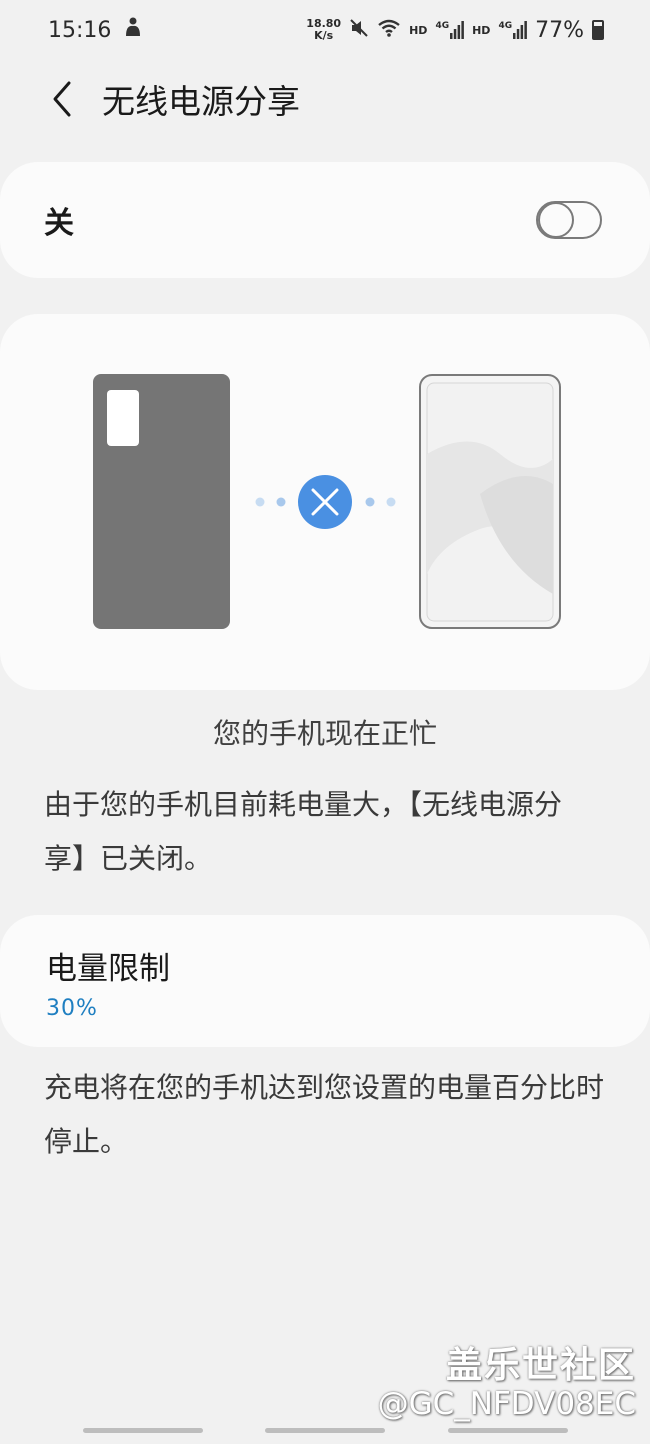 The width and height of the screenshot is (650, 1444). I want to click on left-dots, so click(270, 502).